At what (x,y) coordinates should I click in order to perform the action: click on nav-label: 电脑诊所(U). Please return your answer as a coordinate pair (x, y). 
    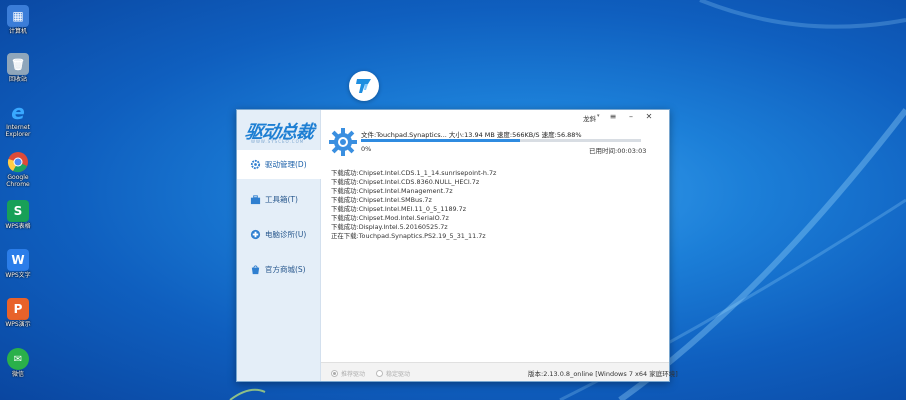
    Looking at the image, I should click on (286, 234).